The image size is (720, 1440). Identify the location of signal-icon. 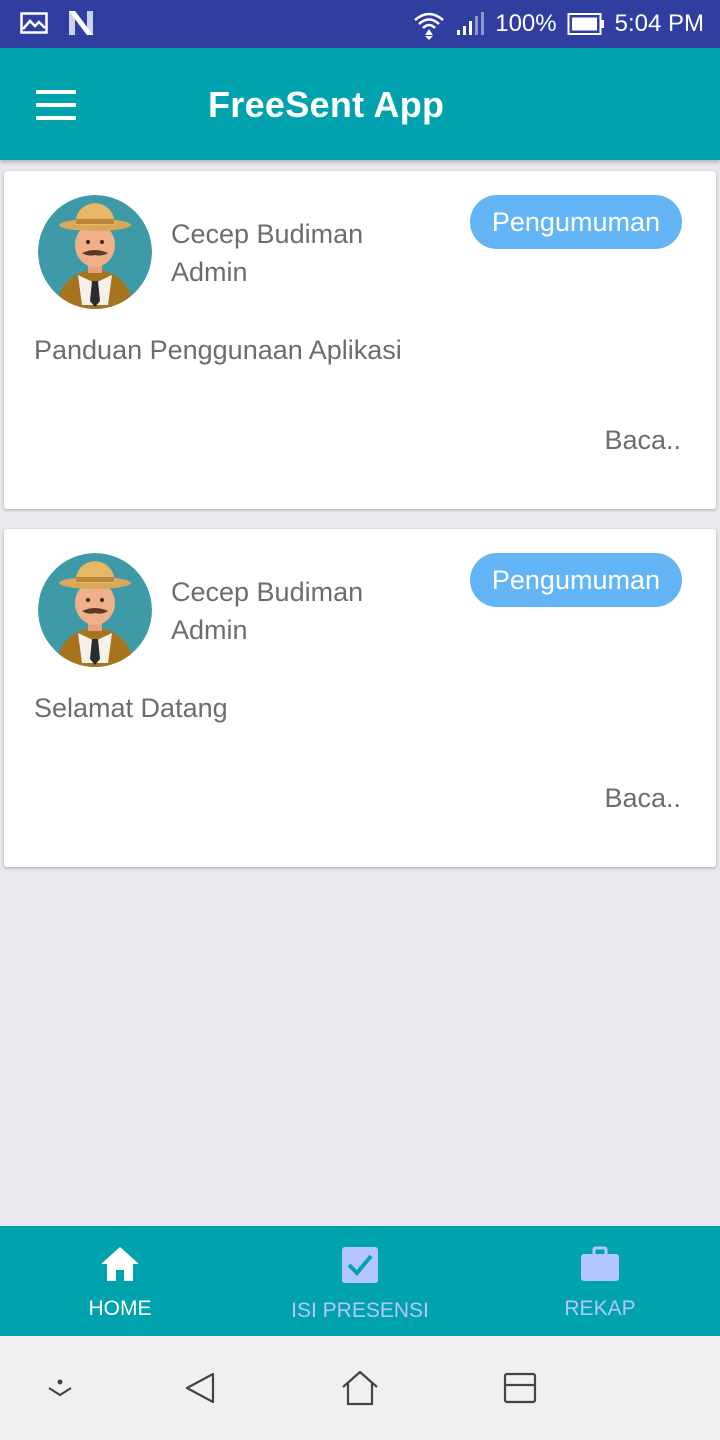
(470, 24).